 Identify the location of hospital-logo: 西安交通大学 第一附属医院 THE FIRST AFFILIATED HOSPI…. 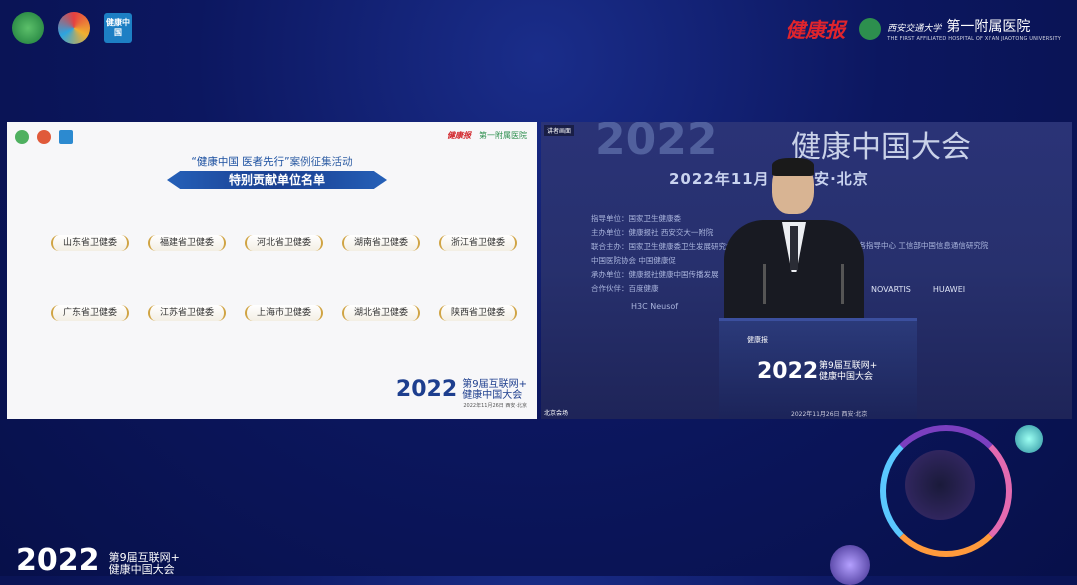
(960, 29).